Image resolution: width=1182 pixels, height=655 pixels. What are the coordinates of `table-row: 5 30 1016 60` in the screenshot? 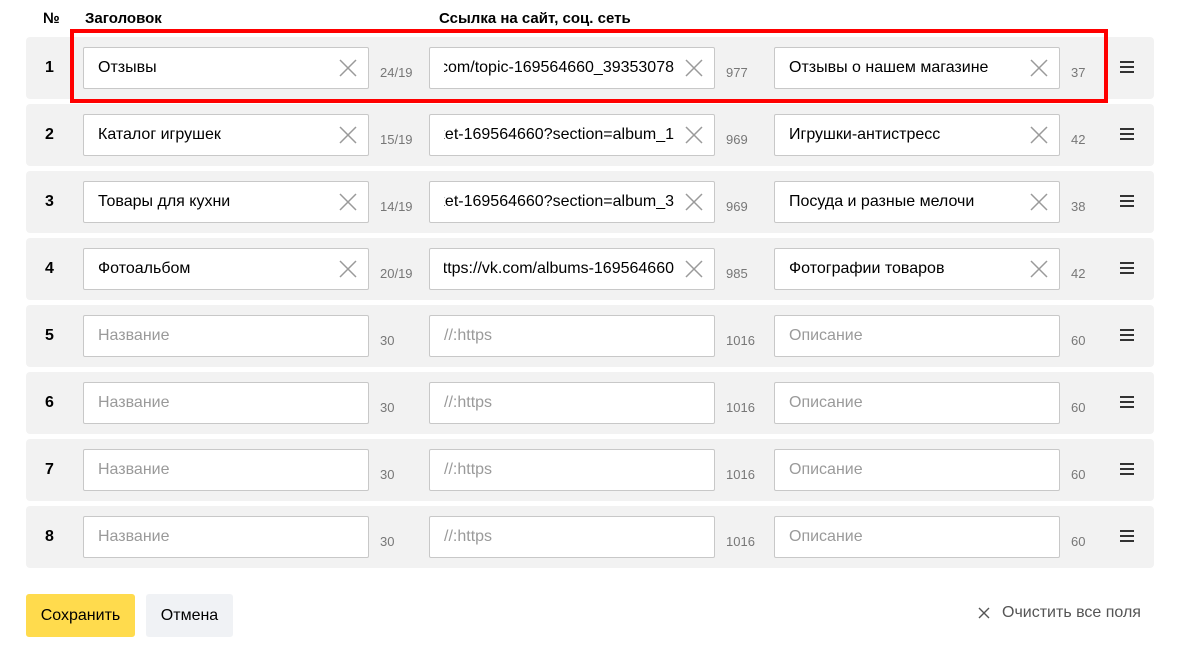 It's located at (590, 336).